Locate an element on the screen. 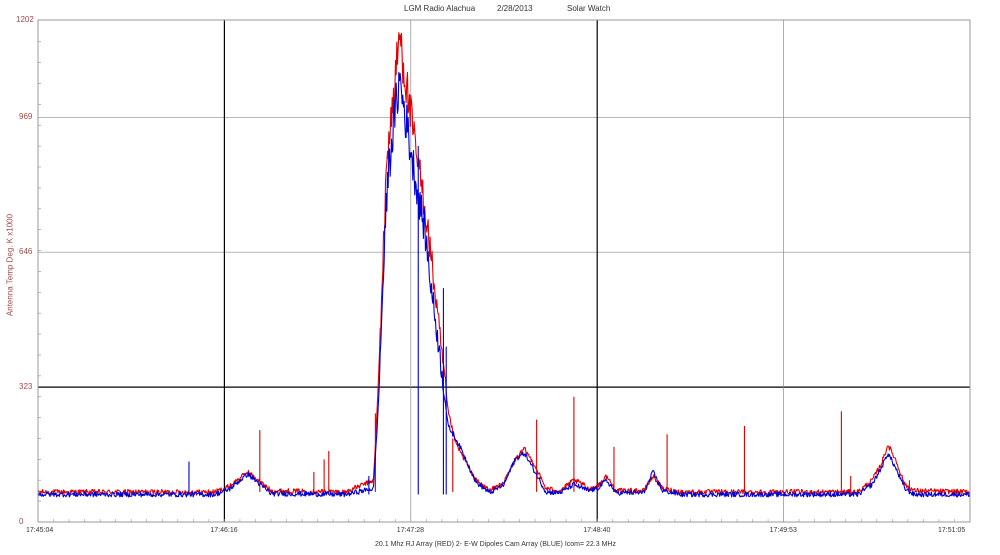 The height and width of the screenshot is (555, 1000). x-tick-label: 17:45:04 is located at coordinates (40, 530).